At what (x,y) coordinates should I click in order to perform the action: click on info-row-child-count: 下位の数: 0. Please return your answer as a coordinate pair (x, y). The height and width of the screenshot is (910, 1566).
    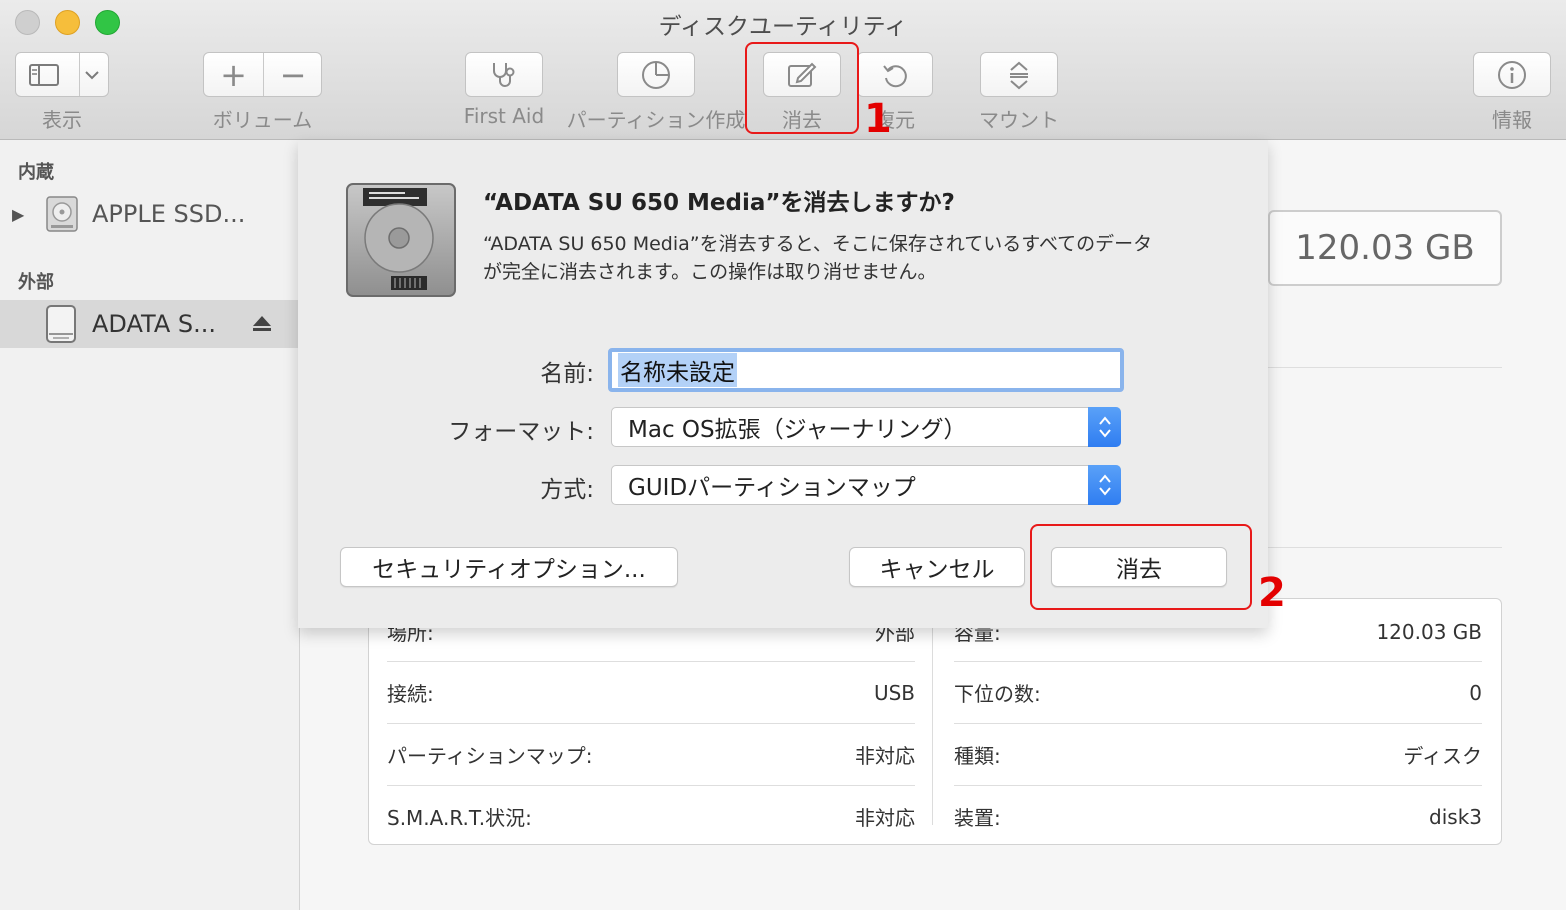
    Looking at the image, I should click on (1218, 692).